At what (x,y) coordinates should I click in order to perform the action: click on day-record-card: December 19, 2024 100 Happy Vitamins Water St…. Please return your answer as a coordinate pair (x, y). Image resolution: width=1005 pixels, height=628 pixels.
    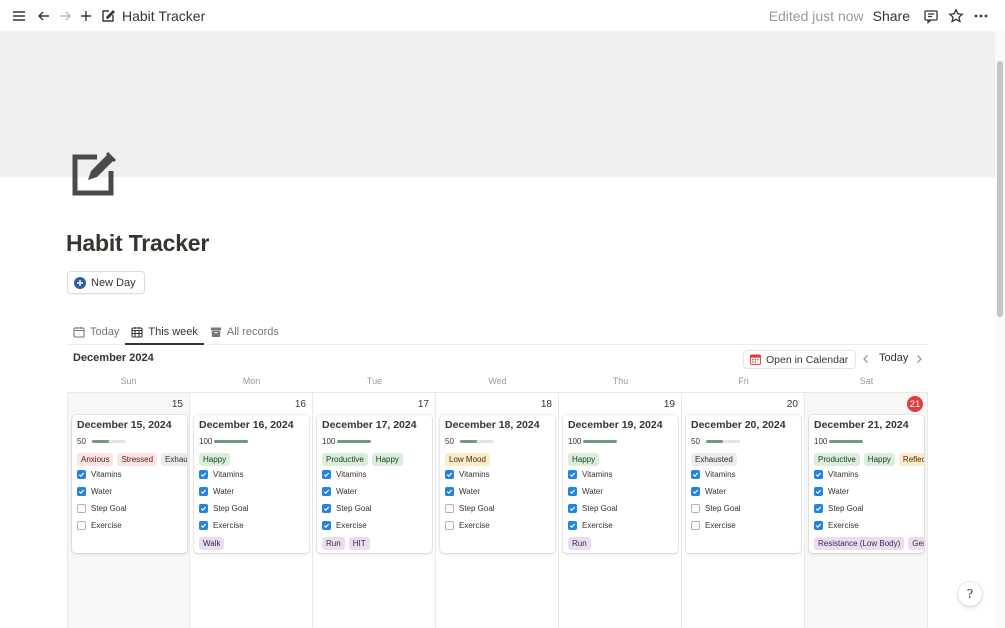
    Looking at the image, I should click on (620, 484).